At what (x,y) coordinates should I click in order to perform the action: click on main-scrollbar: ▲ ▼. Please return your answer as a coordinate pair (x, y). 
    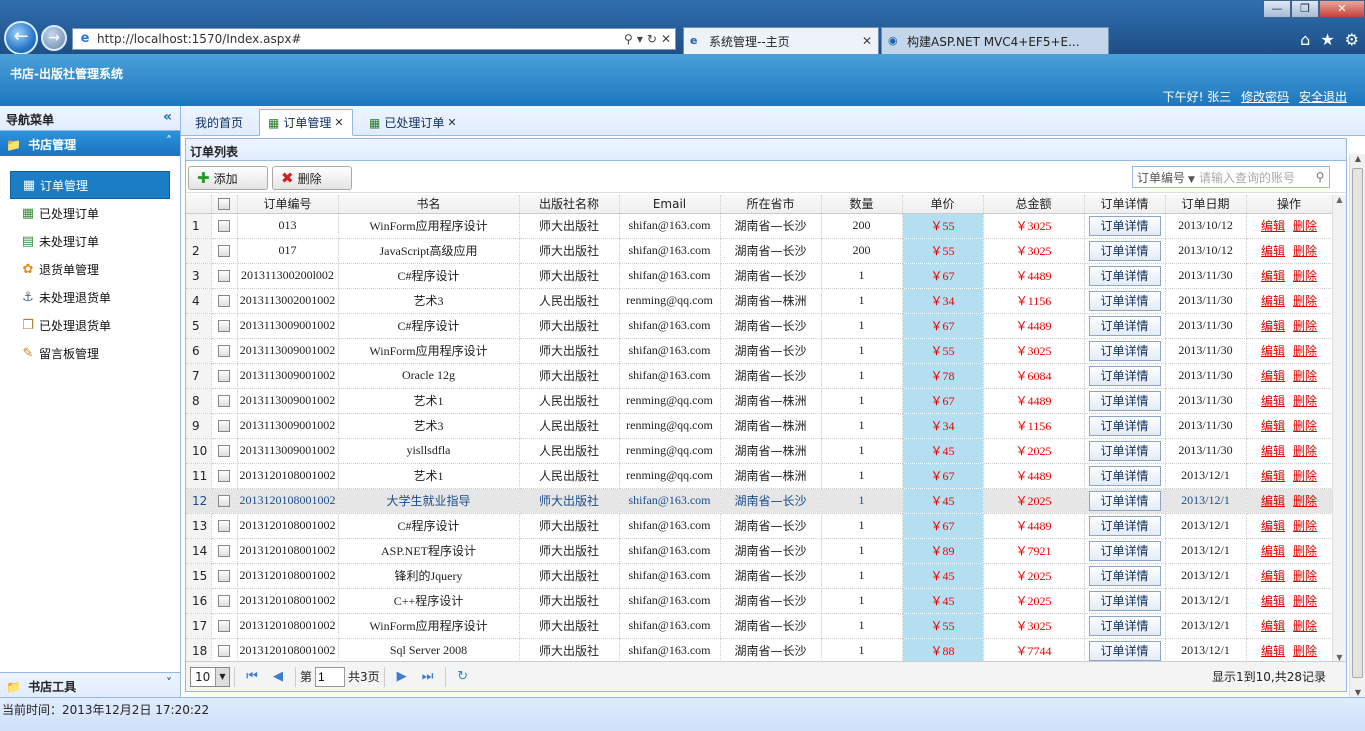
    Looking at the image, I should click on (1357, 425).